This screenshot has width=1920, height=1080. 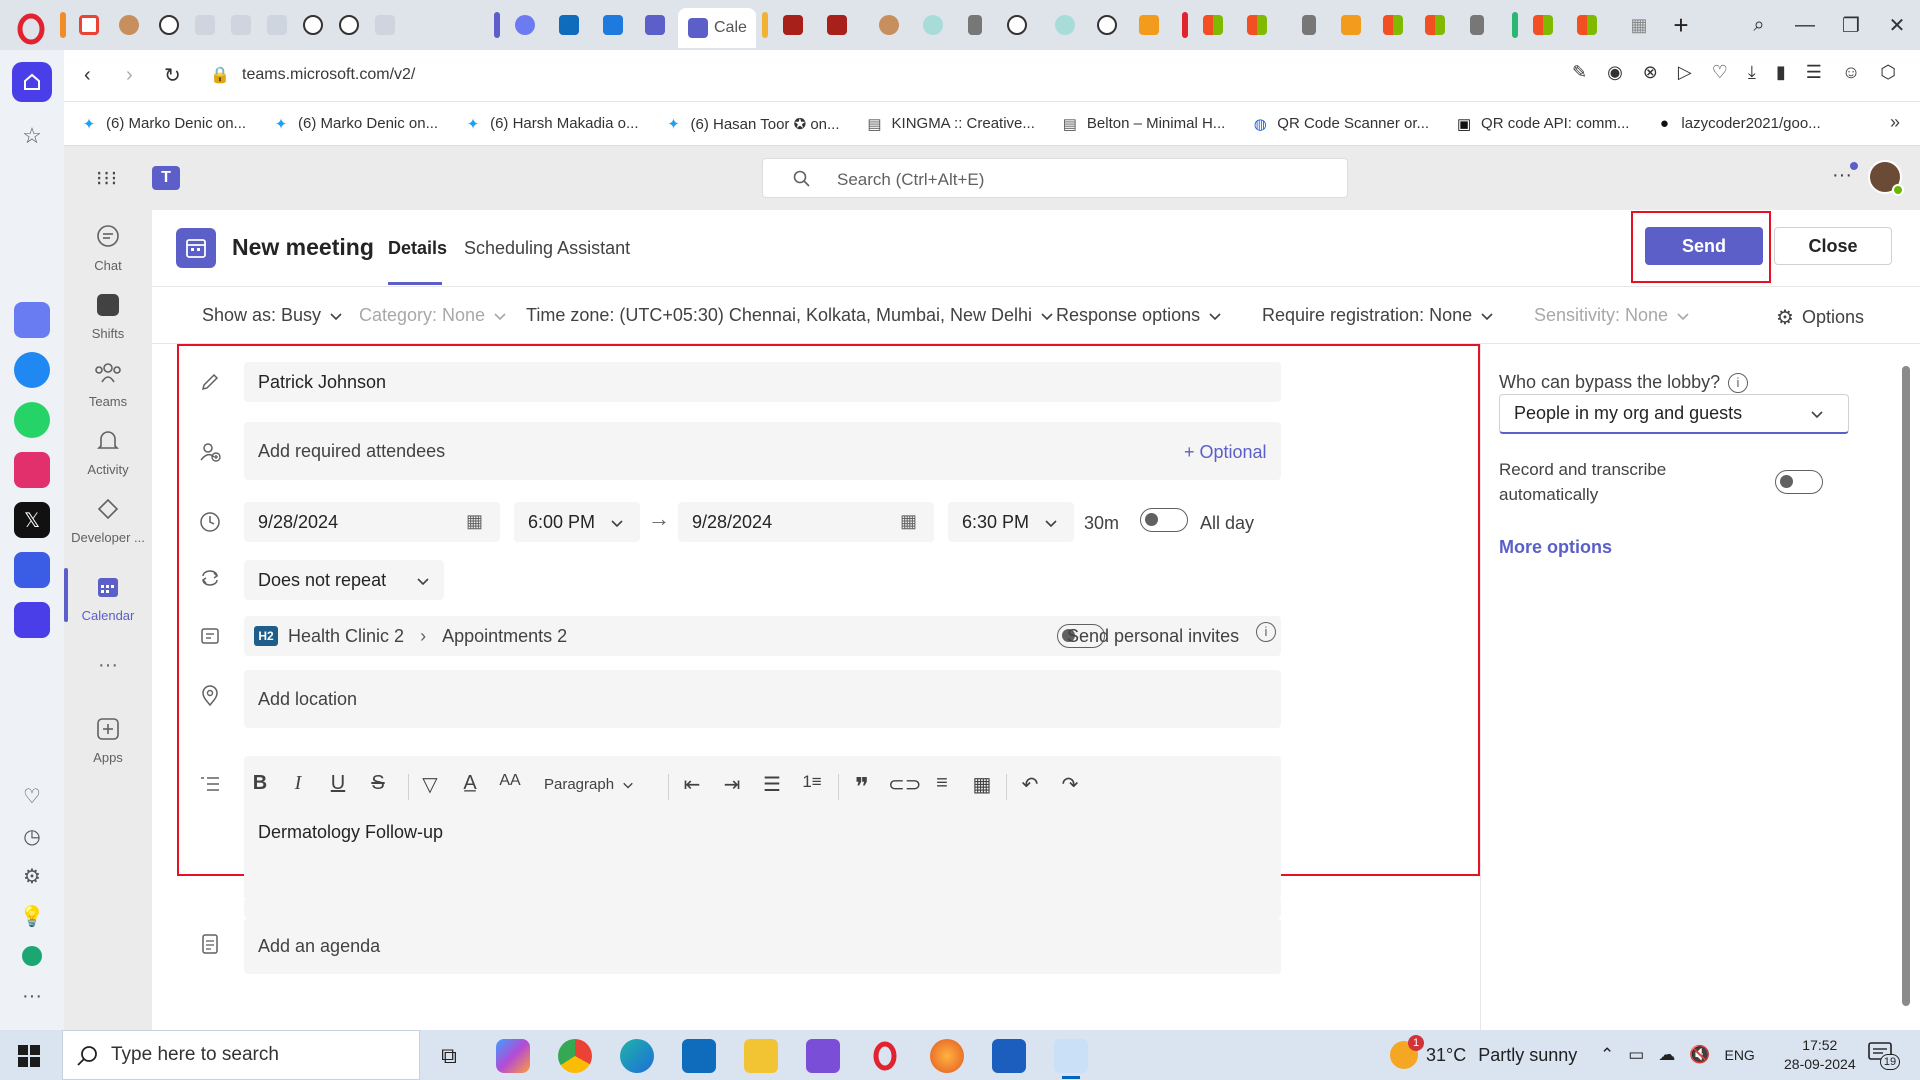 What do you see at coordinates (1070, 784) in the screenshot?
I see `redo-icon: ↷` at bounding box center [1070, 784].